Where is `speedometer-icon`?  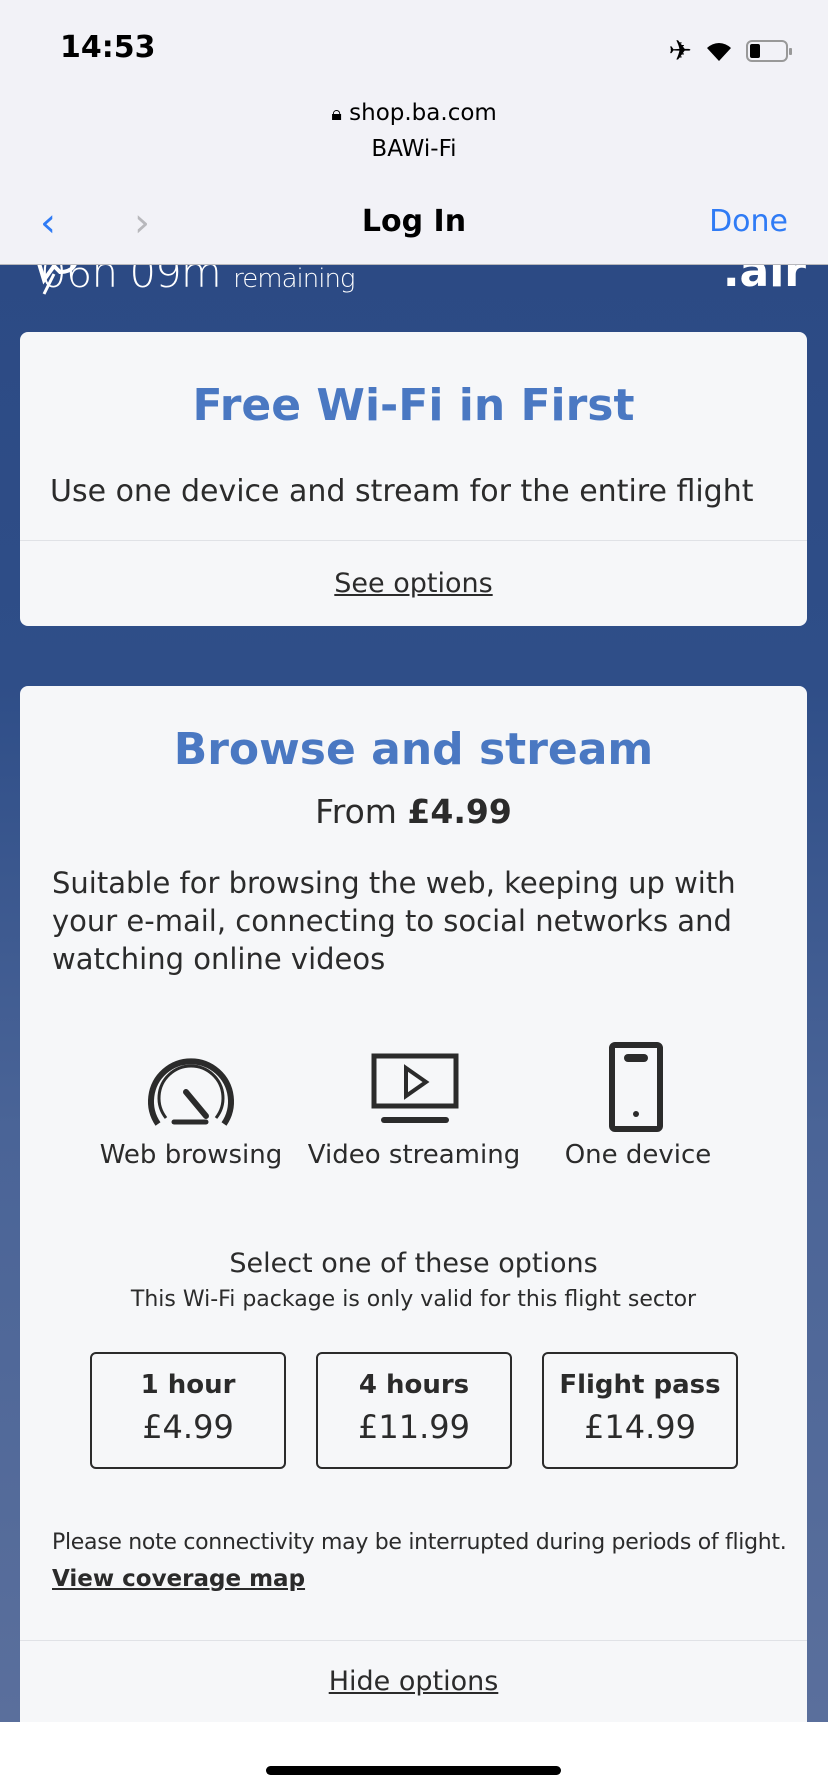 speedometer-icon is located at coordinates (191, 1091).